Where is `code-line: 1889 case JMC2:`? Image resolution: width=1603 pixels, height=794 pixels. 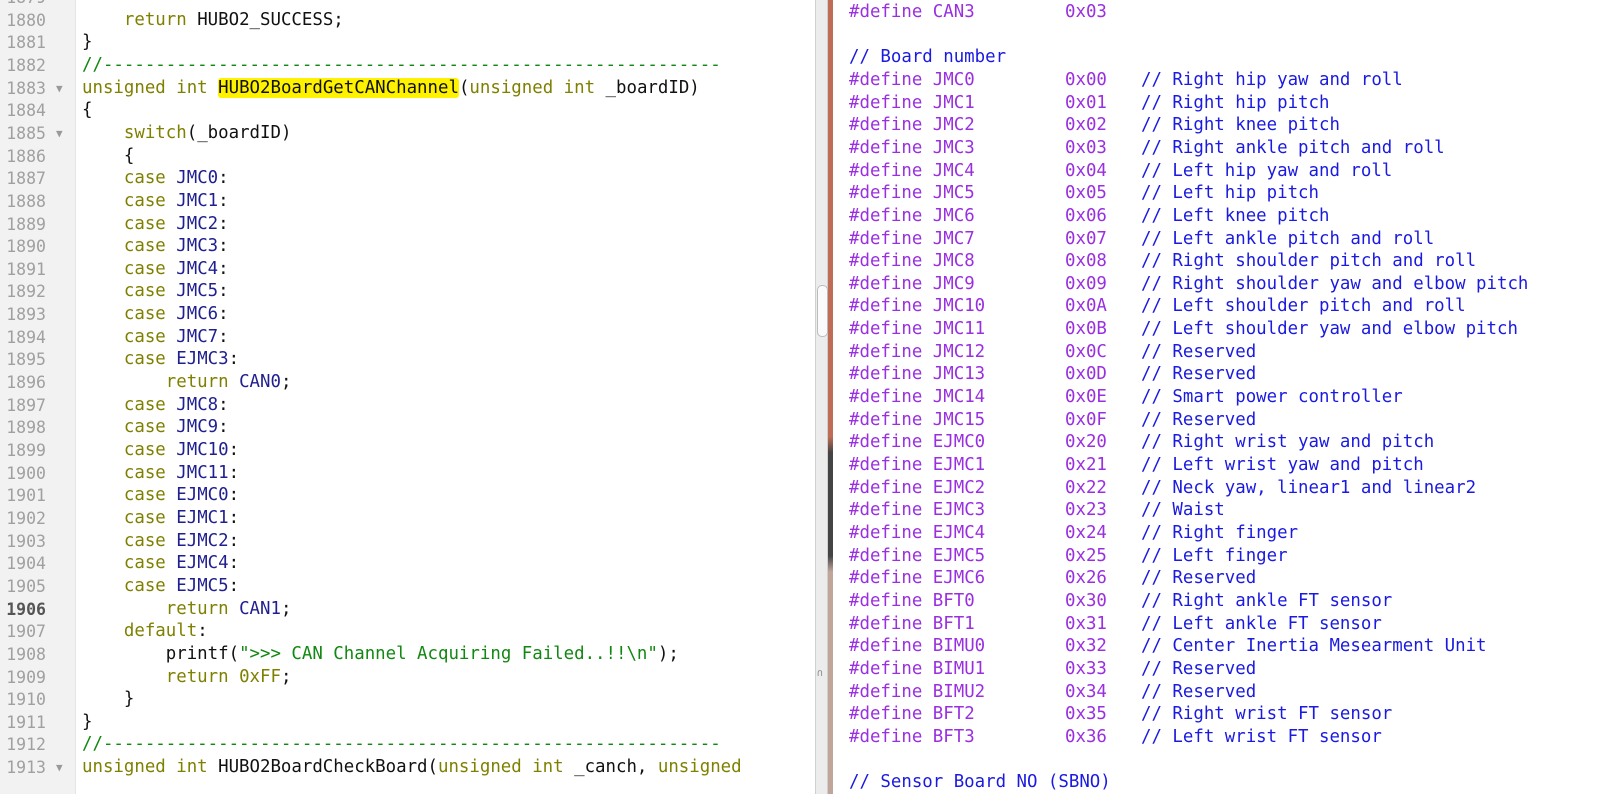
code-line: 1889 case JMC2: is located at coordinates (407, 224).